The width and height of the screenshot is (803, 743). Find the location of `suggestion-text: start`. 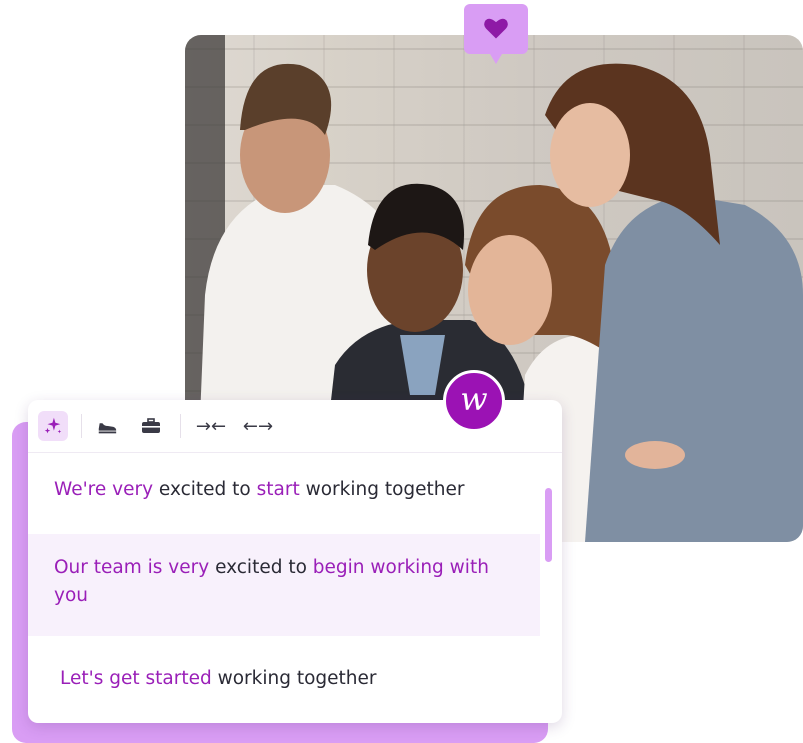

suggestion-text: start is located at coordinates (278, 489).